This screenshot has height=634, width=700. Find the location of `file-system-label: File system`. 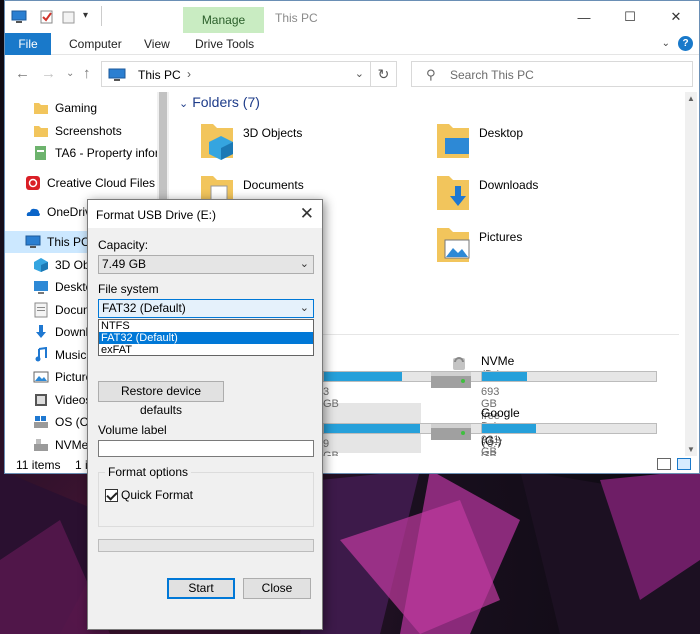

file-system-label: File system is located at coordinates (128, 289).